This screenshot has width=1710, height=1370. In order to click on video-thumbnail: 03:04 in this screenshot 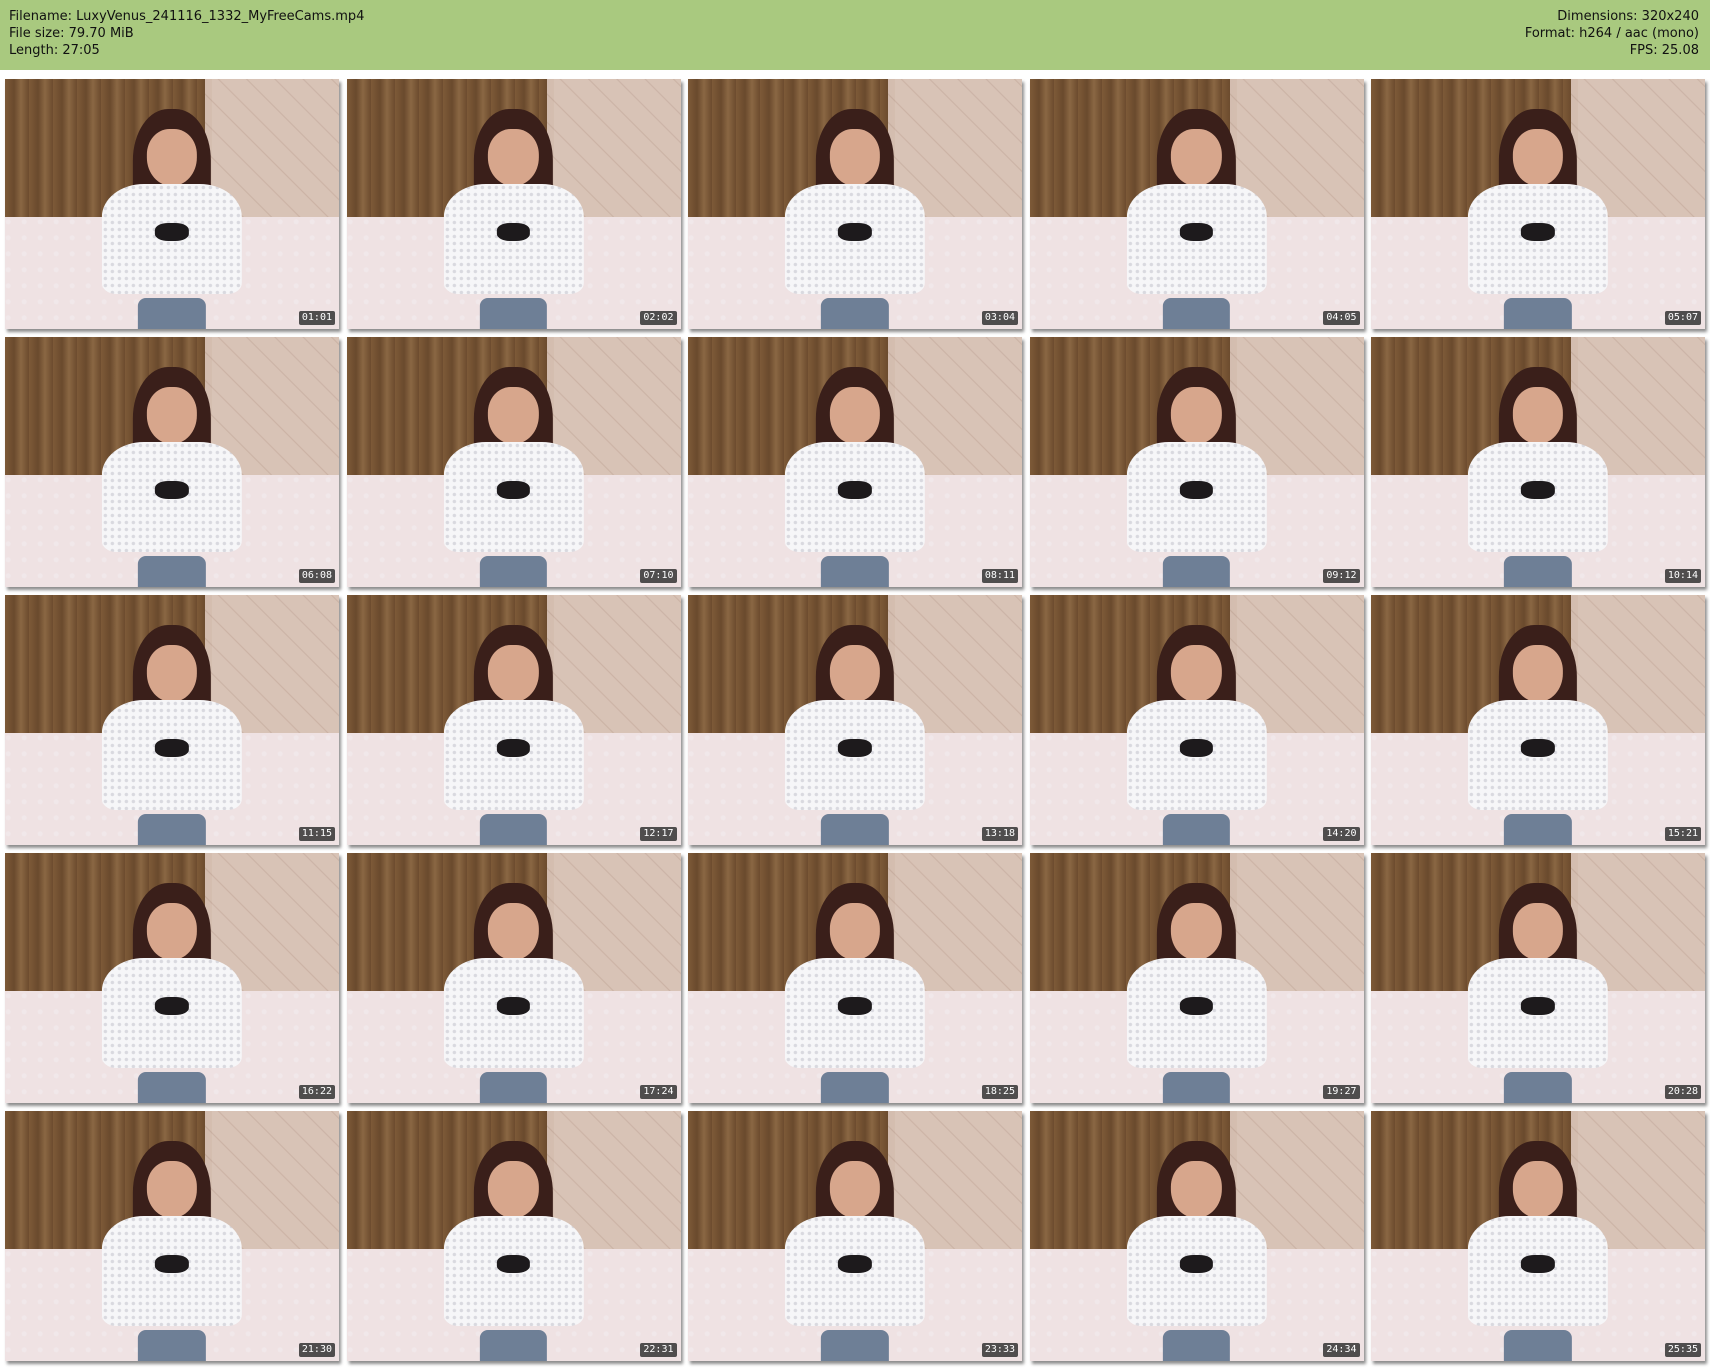, I will do `click(855, 204)`.